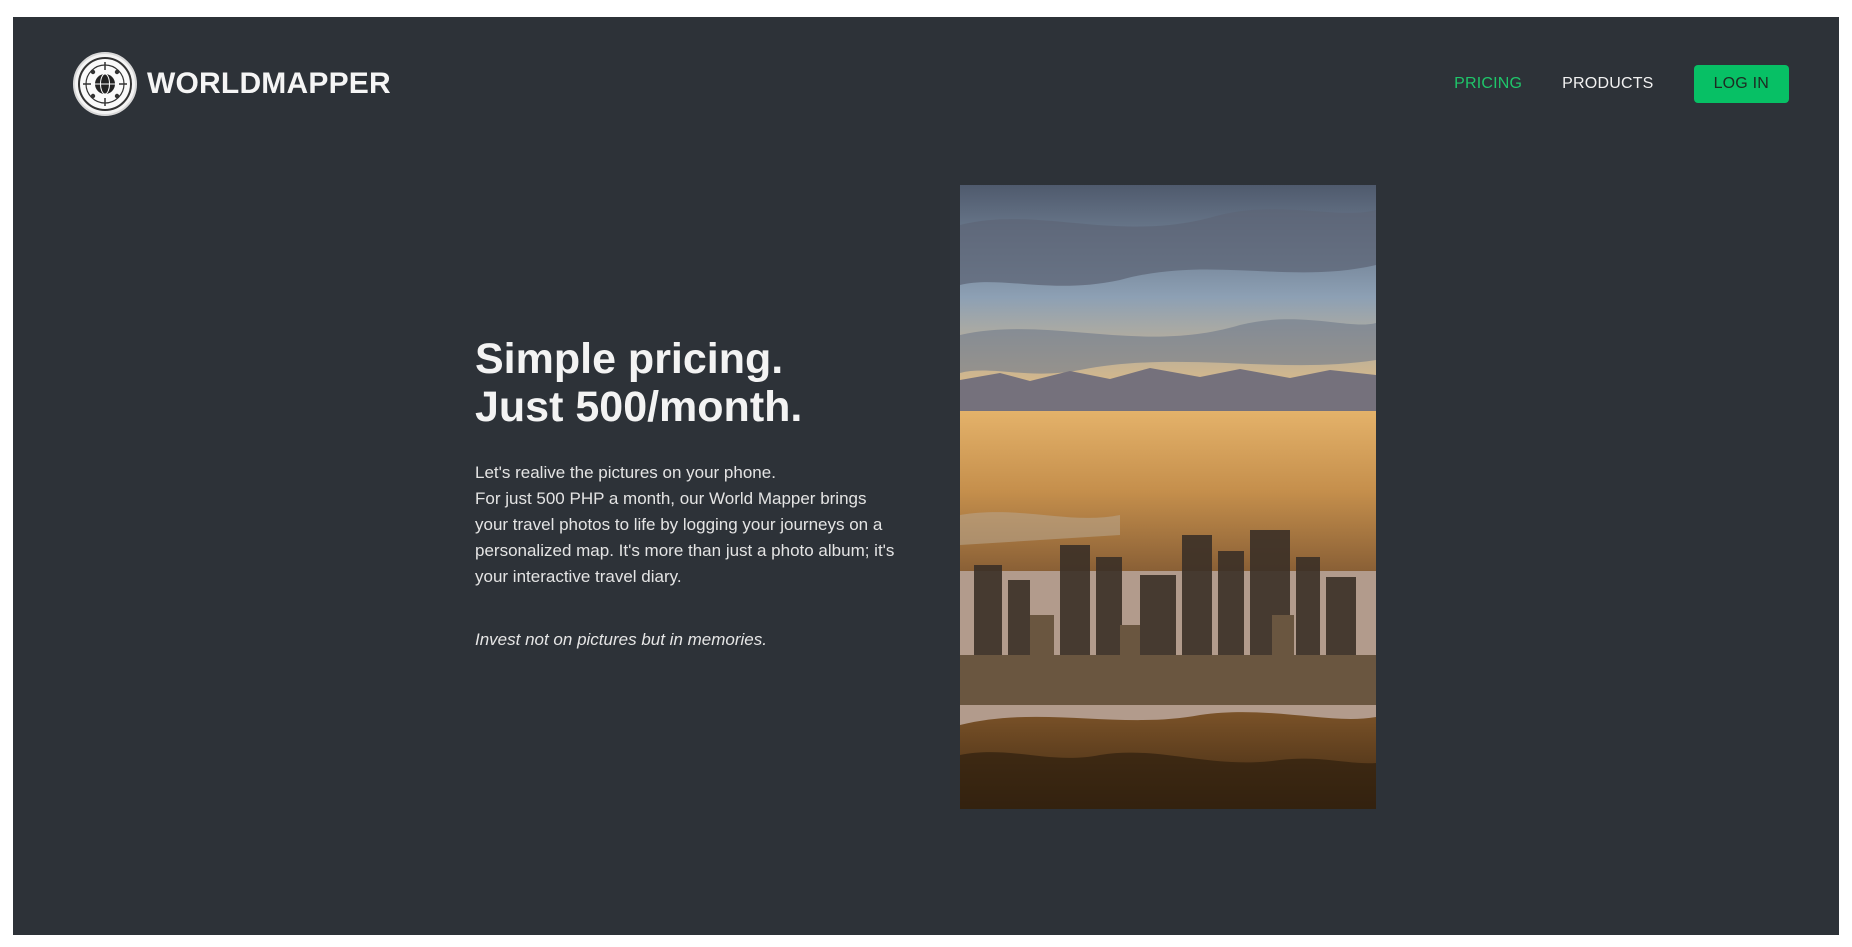 The image size is (1852, 947). I want to click on main-nav: PRICING PRODUCTS LOG IN, so click(1601, 84).